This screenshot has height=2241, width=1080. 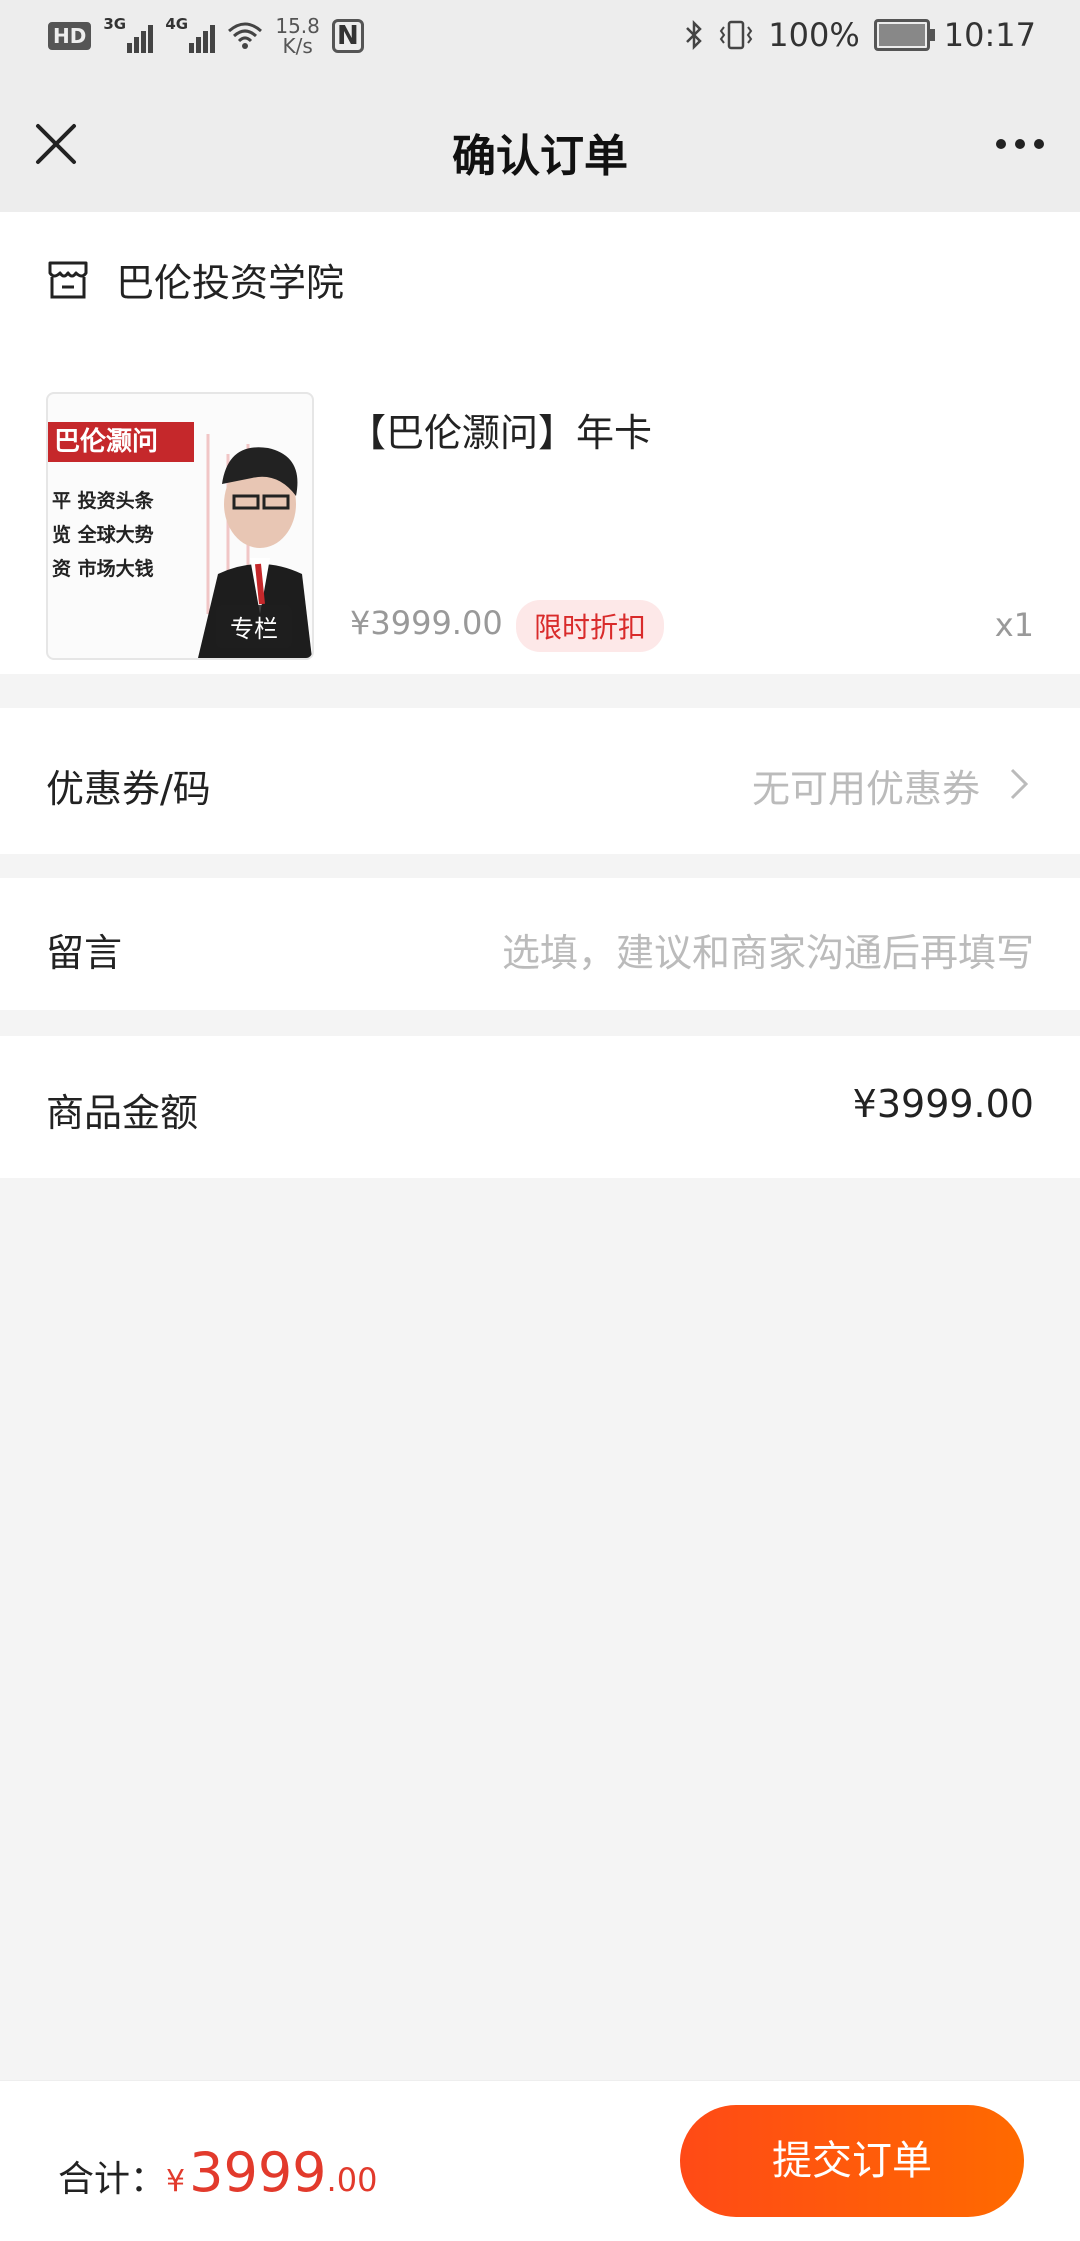 What do you see at coordinates (347, 36) in the screenshot?
I see `nfc-icon: N` at bounding box center [347, 36].